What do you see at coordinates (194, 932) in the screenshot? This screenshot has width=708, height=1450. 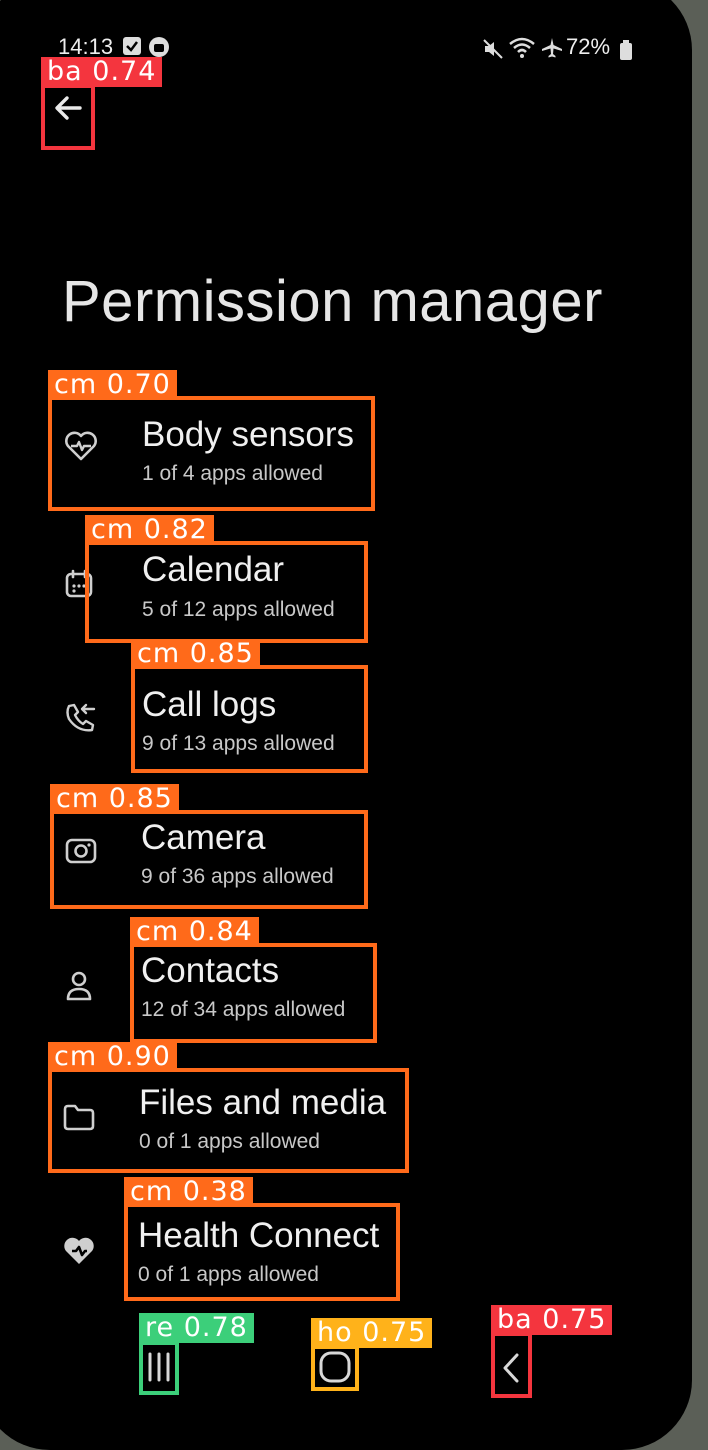 I see `detection-label: cm 0.84` at bounding box center [194, 932].